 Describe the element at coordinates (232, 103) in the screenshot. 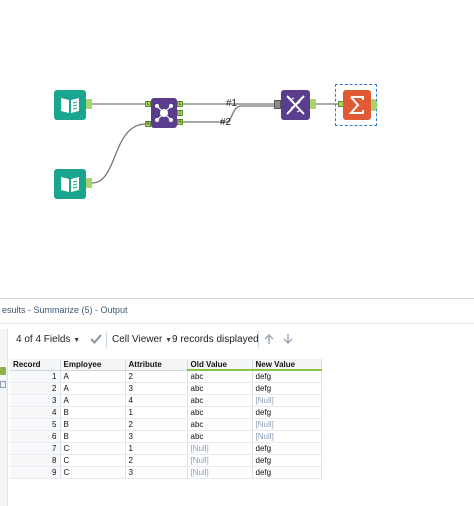

I see `connection-label-1: #1` at that location.